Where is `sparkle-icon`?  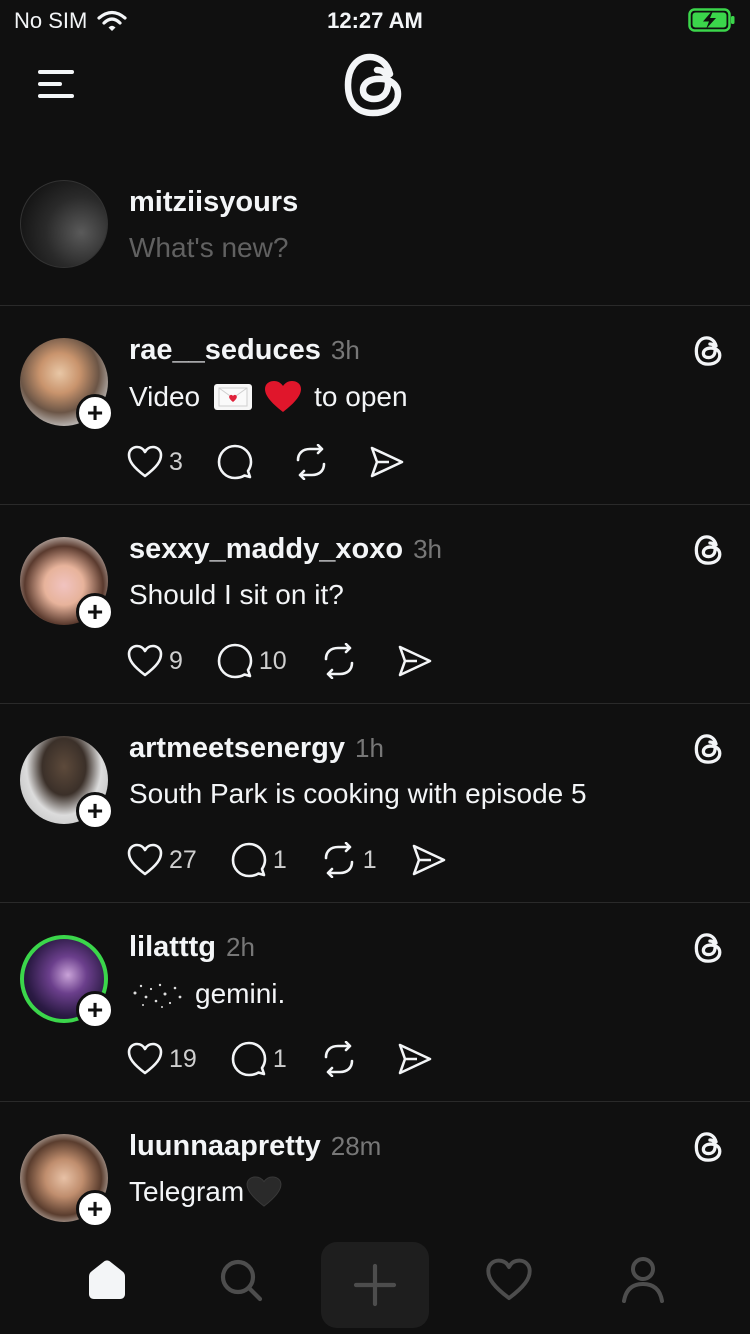 sparkle-icon is located at coordinates (157, 995).